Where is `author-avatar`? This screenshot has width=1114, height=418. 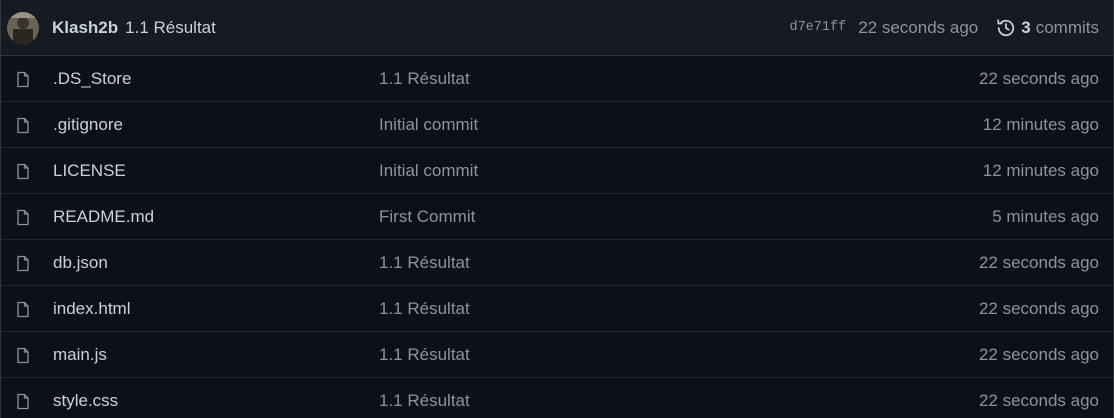 author-avatar is located at coordinates (23, 27).